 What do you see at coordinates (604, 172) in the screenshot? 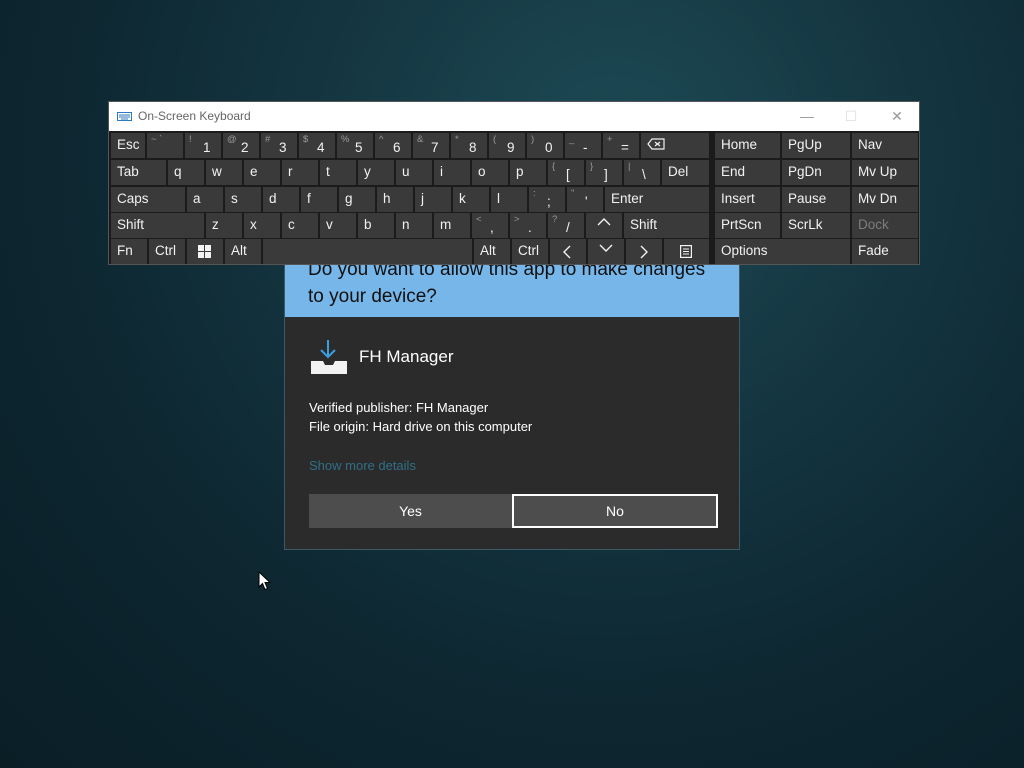
I see `key-right-bracket: }]` at bounding box center [604, 172].